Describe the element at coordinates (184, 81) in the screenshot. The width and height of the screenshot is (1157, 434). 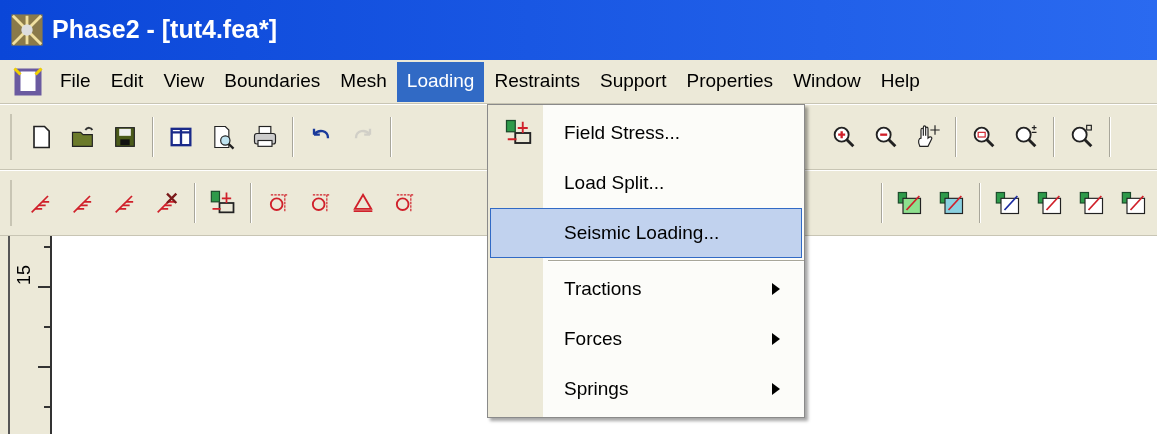
I see `menu-item: View` at that location.